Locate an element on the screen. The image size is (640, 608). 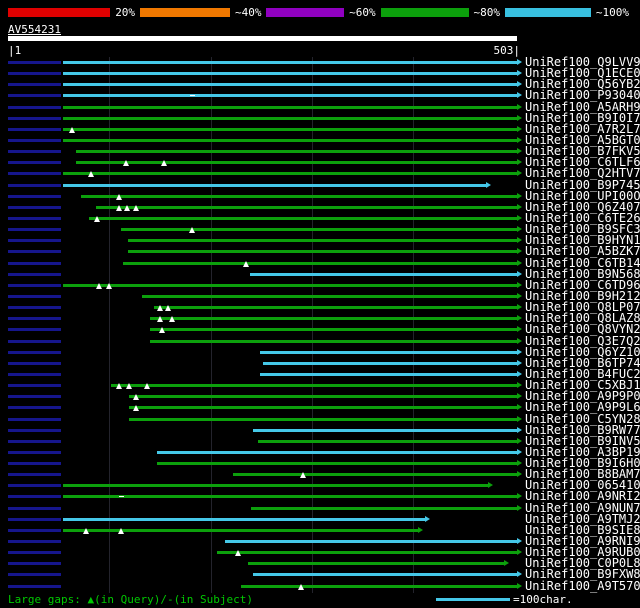
query-name: AV554231 is located at coordinates (34, 29).